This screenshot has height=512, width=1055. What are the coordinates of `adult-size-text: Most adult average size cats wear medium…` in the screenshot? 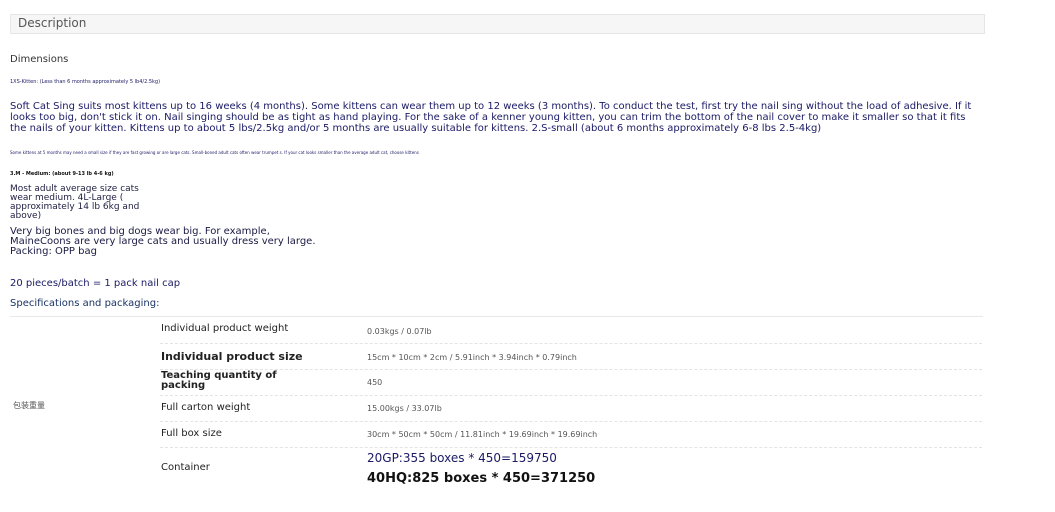 It's located at (75, 202).